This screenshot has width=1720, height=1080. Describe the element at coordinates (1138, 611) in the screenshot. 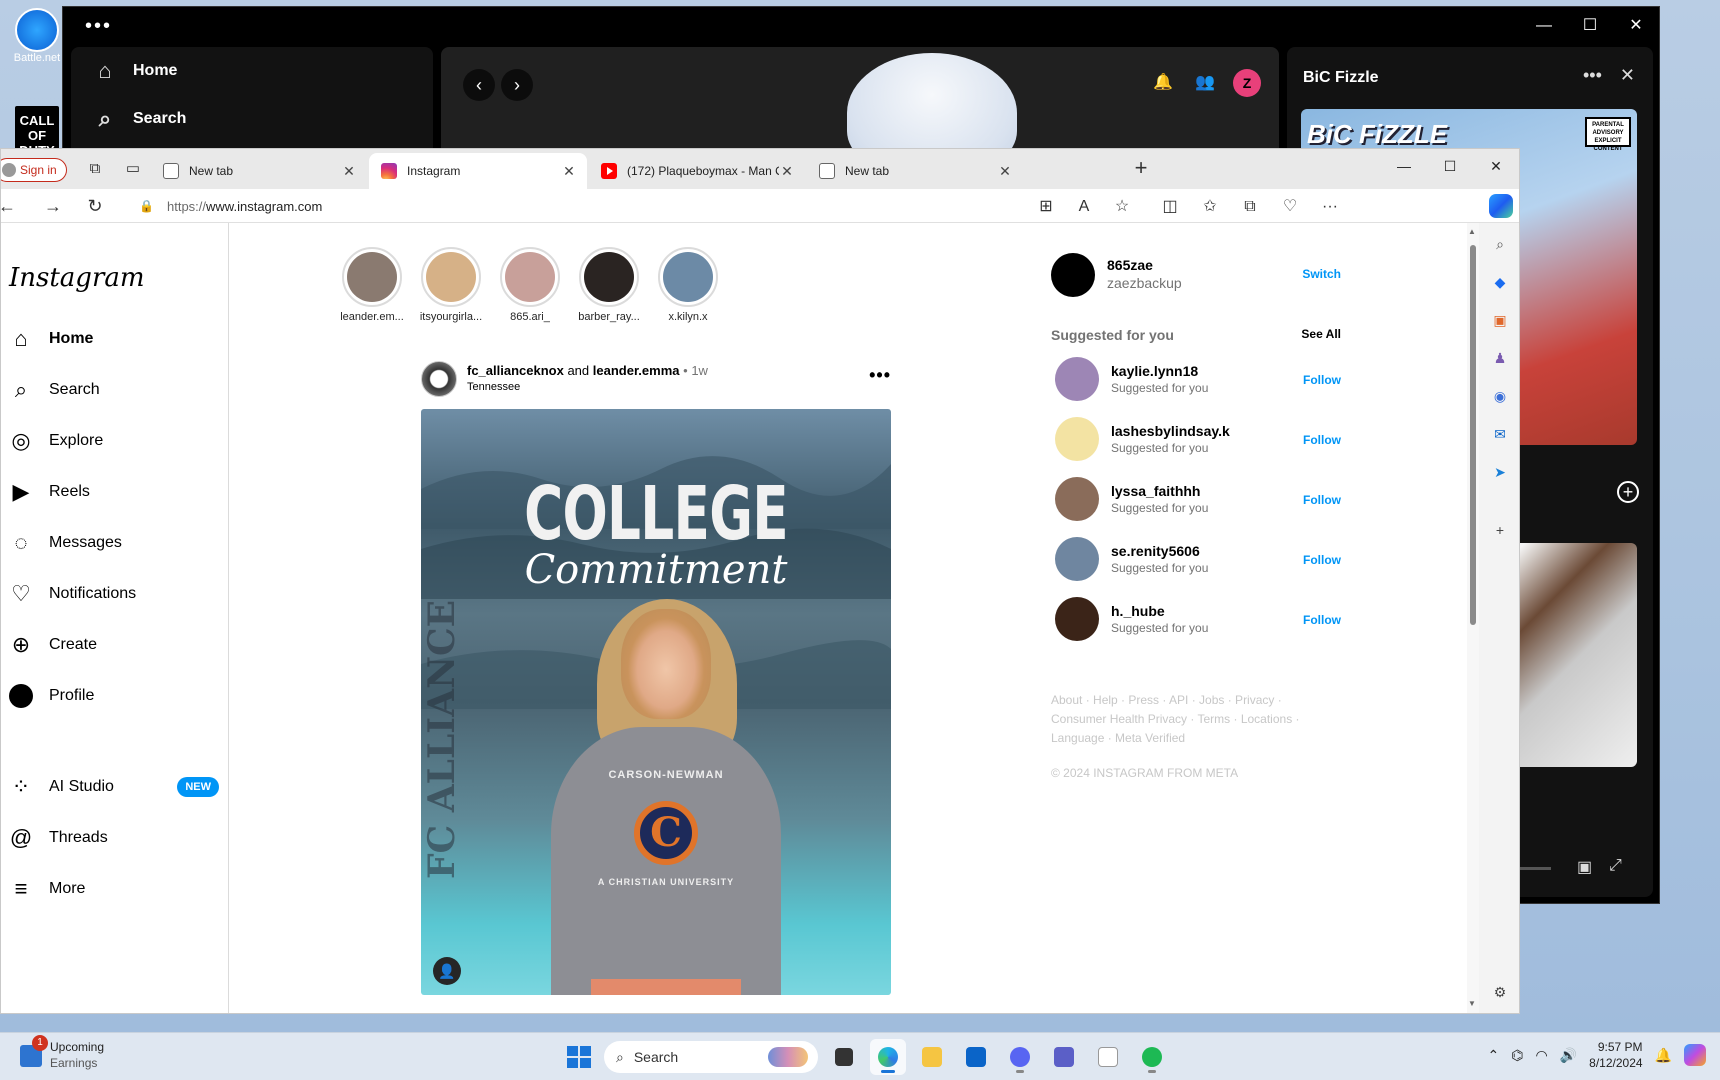

I see `suggestion-username: h._hube` at that location.